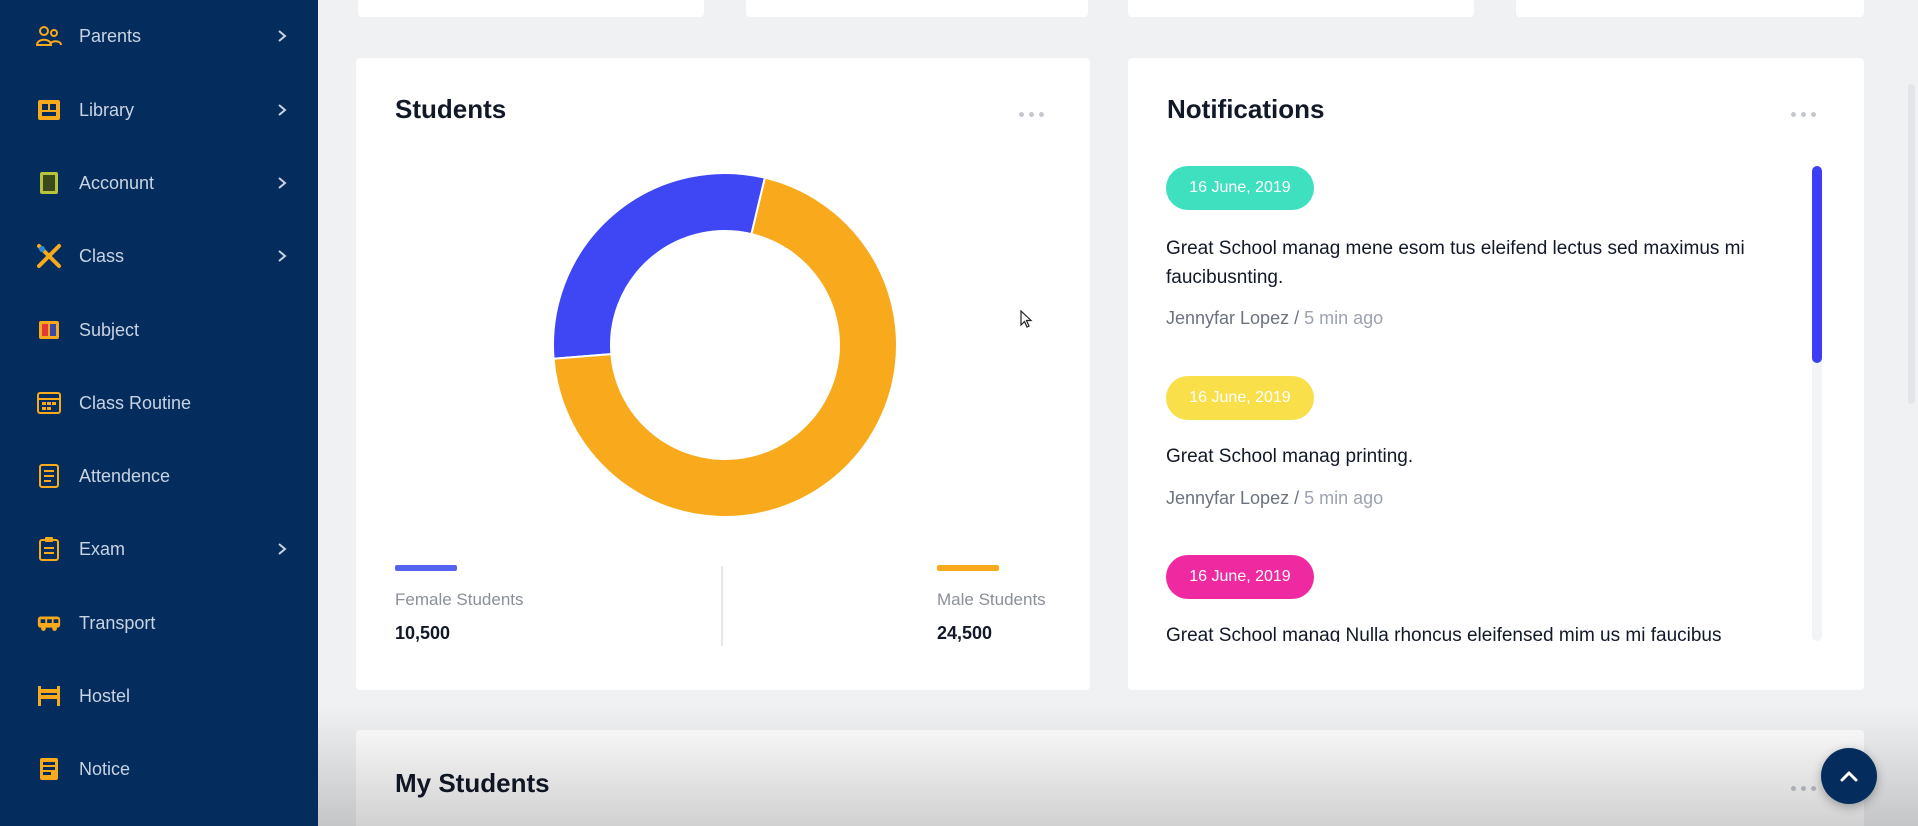 This screenshot has width=1918, height=826. I want to click on sidebar-item-label: Attendence, so click(125, 475).